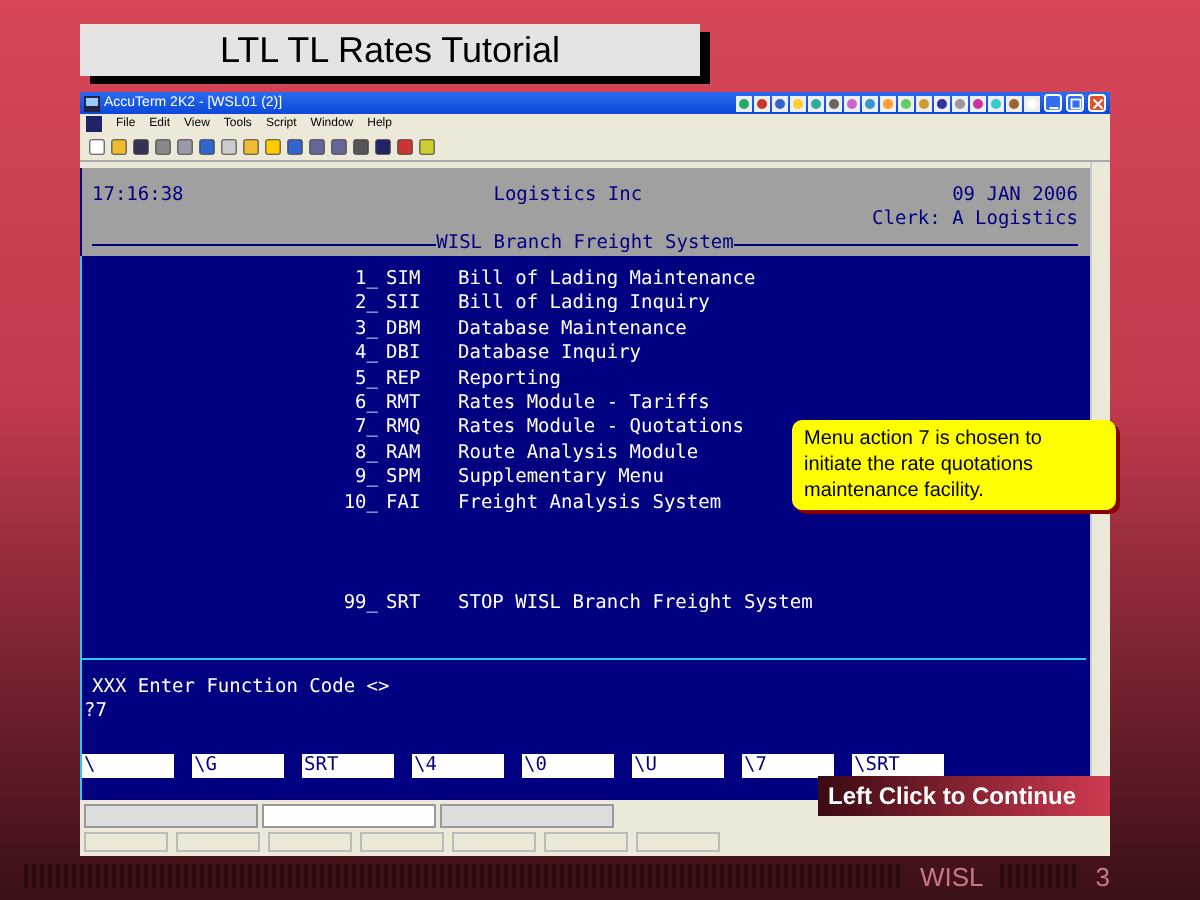 The height and width of the screenshot is (900, 1200). What do you see at coordinates (365, 355) in the screenshot?
I see `option-number: 4_` at bounding box center [365, 355].